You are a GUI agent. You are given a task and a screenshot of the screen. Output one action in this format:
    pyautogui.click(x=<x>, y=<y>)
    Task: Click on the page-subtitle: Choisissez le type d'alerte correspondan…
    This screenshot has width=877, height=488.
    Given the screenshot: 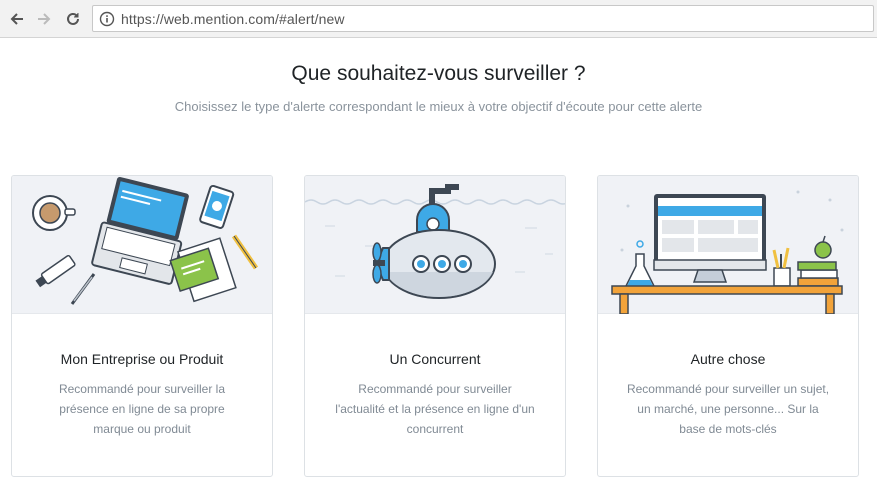 What is the action you would take?
    pyautogui.click(x=438, y=106)
    